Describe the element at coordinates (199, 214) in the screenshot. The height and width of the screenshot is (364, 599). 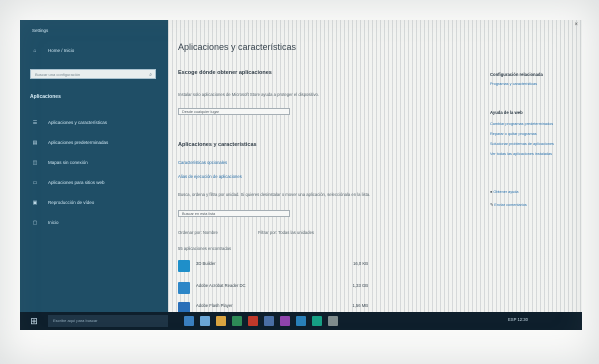
I see `search-placeholder: Buscar en esta lista` at that location.